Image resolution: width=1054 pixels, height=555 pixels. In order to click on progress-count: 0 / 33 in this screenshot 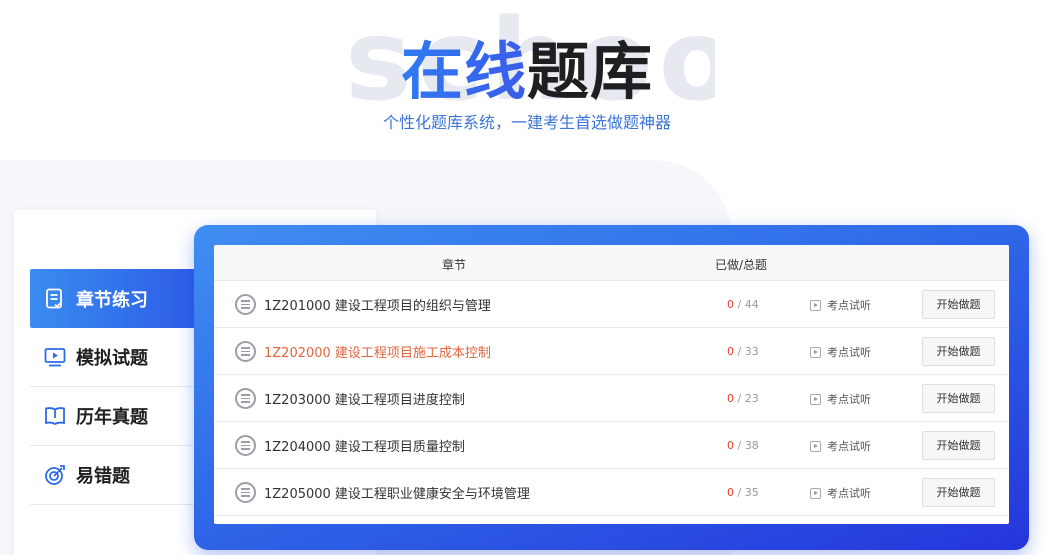, I will do `click(743, 351)`.